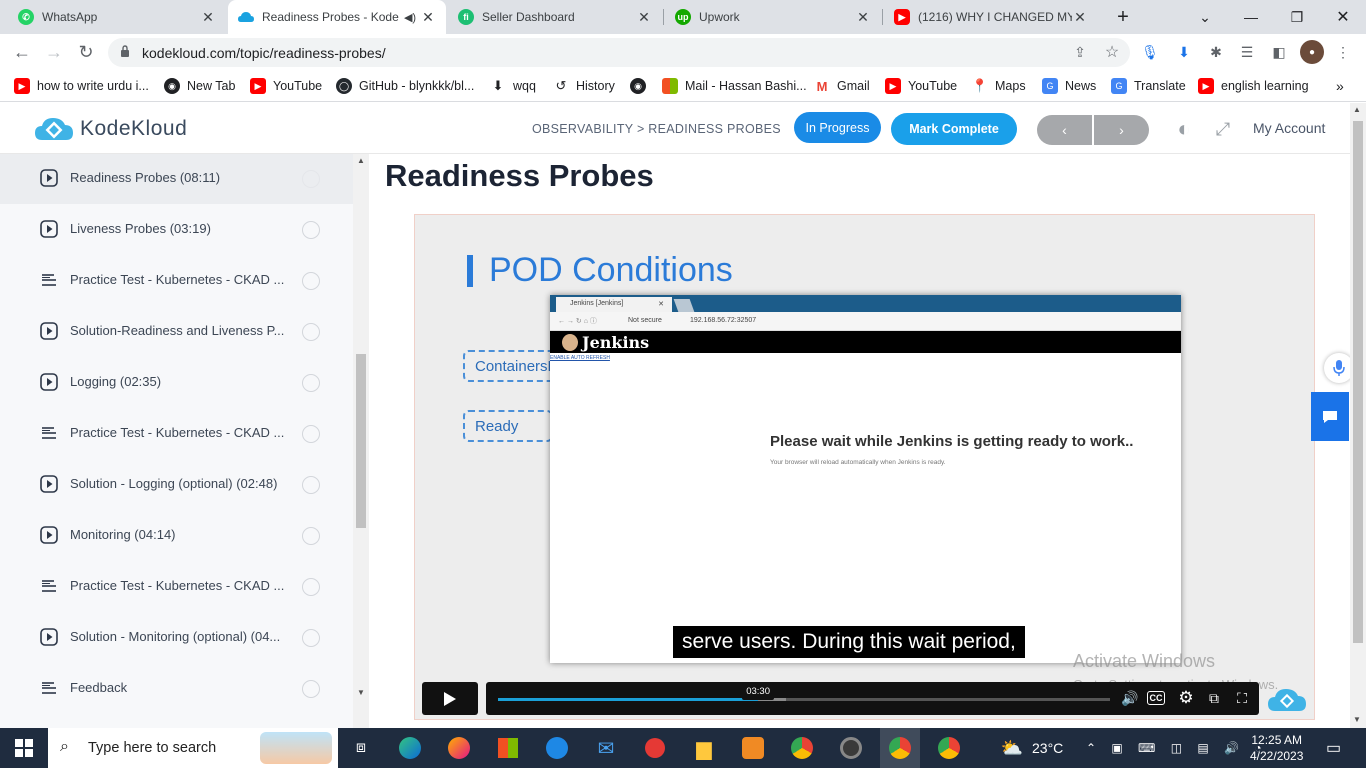  I want to click on windows-start-icon, so click(24, 748).